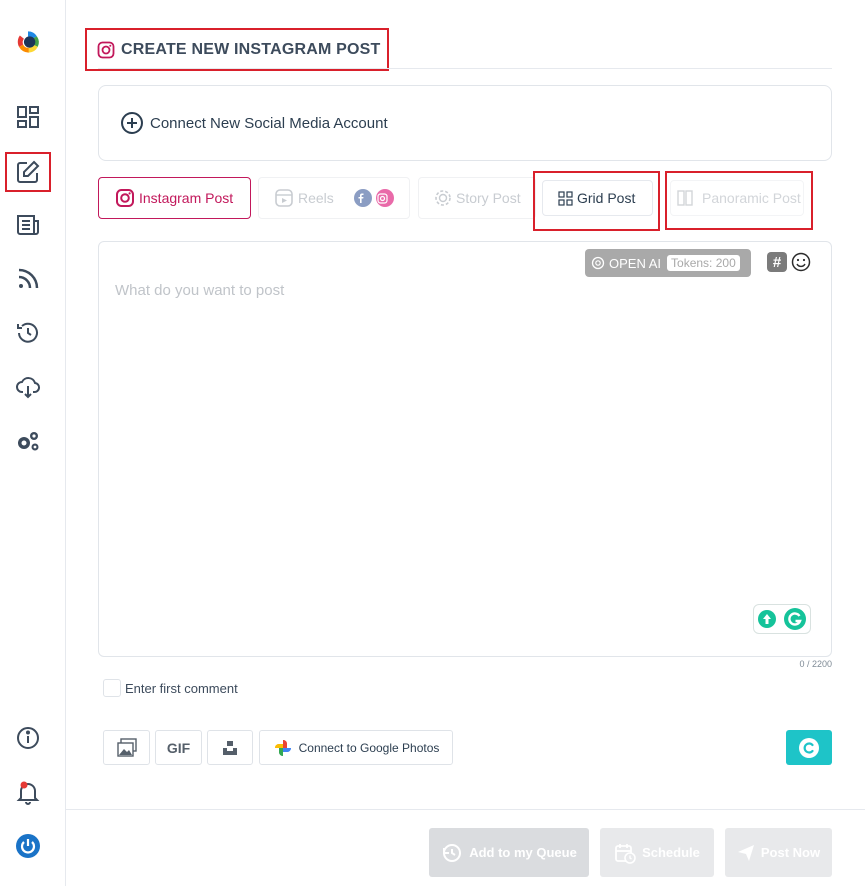 The image size is (865, 886). I want to click on schedule-button: Schedule, so click(657, 852).